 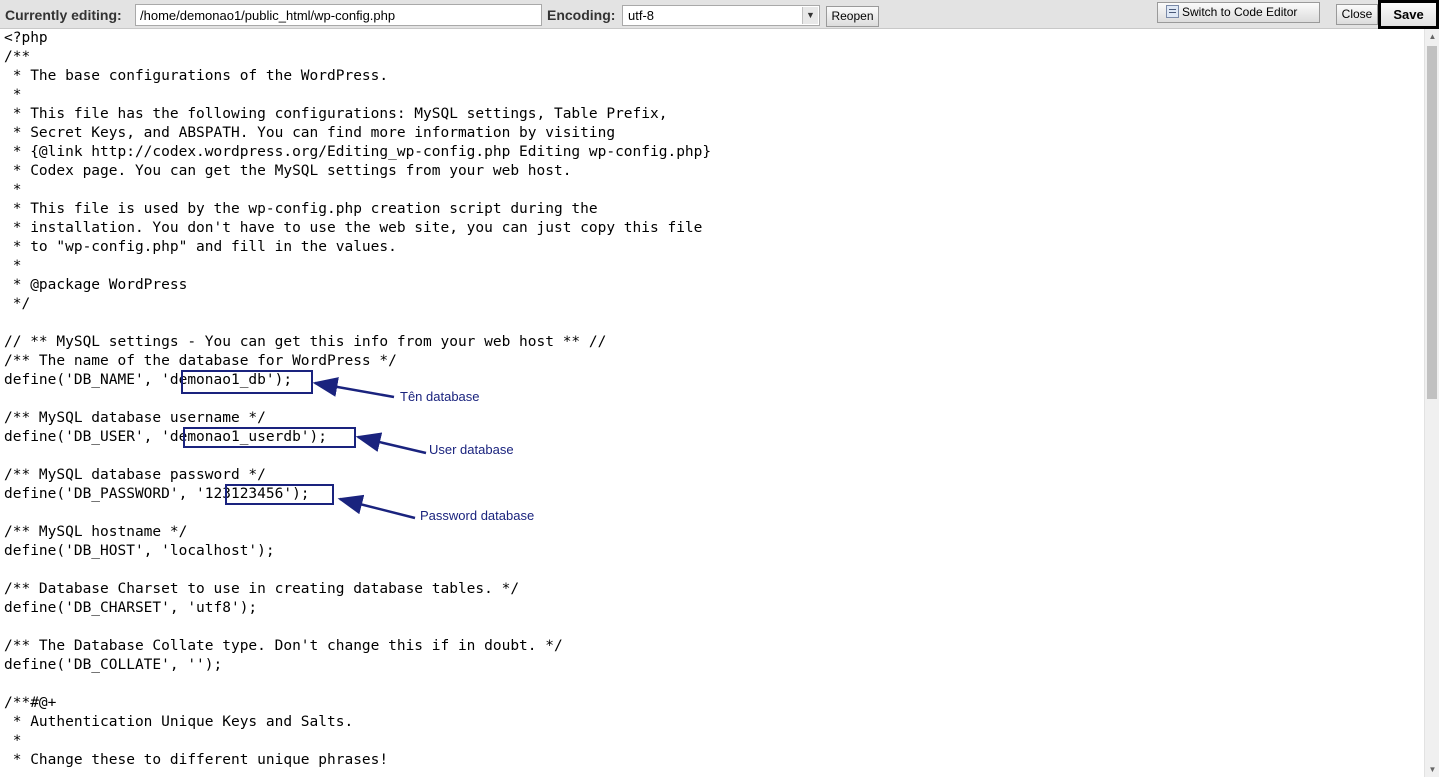 What do you see at coordinates (269, 437) in the screenshot?
I see `db-user-highlight` at bounding box center [269, 437].